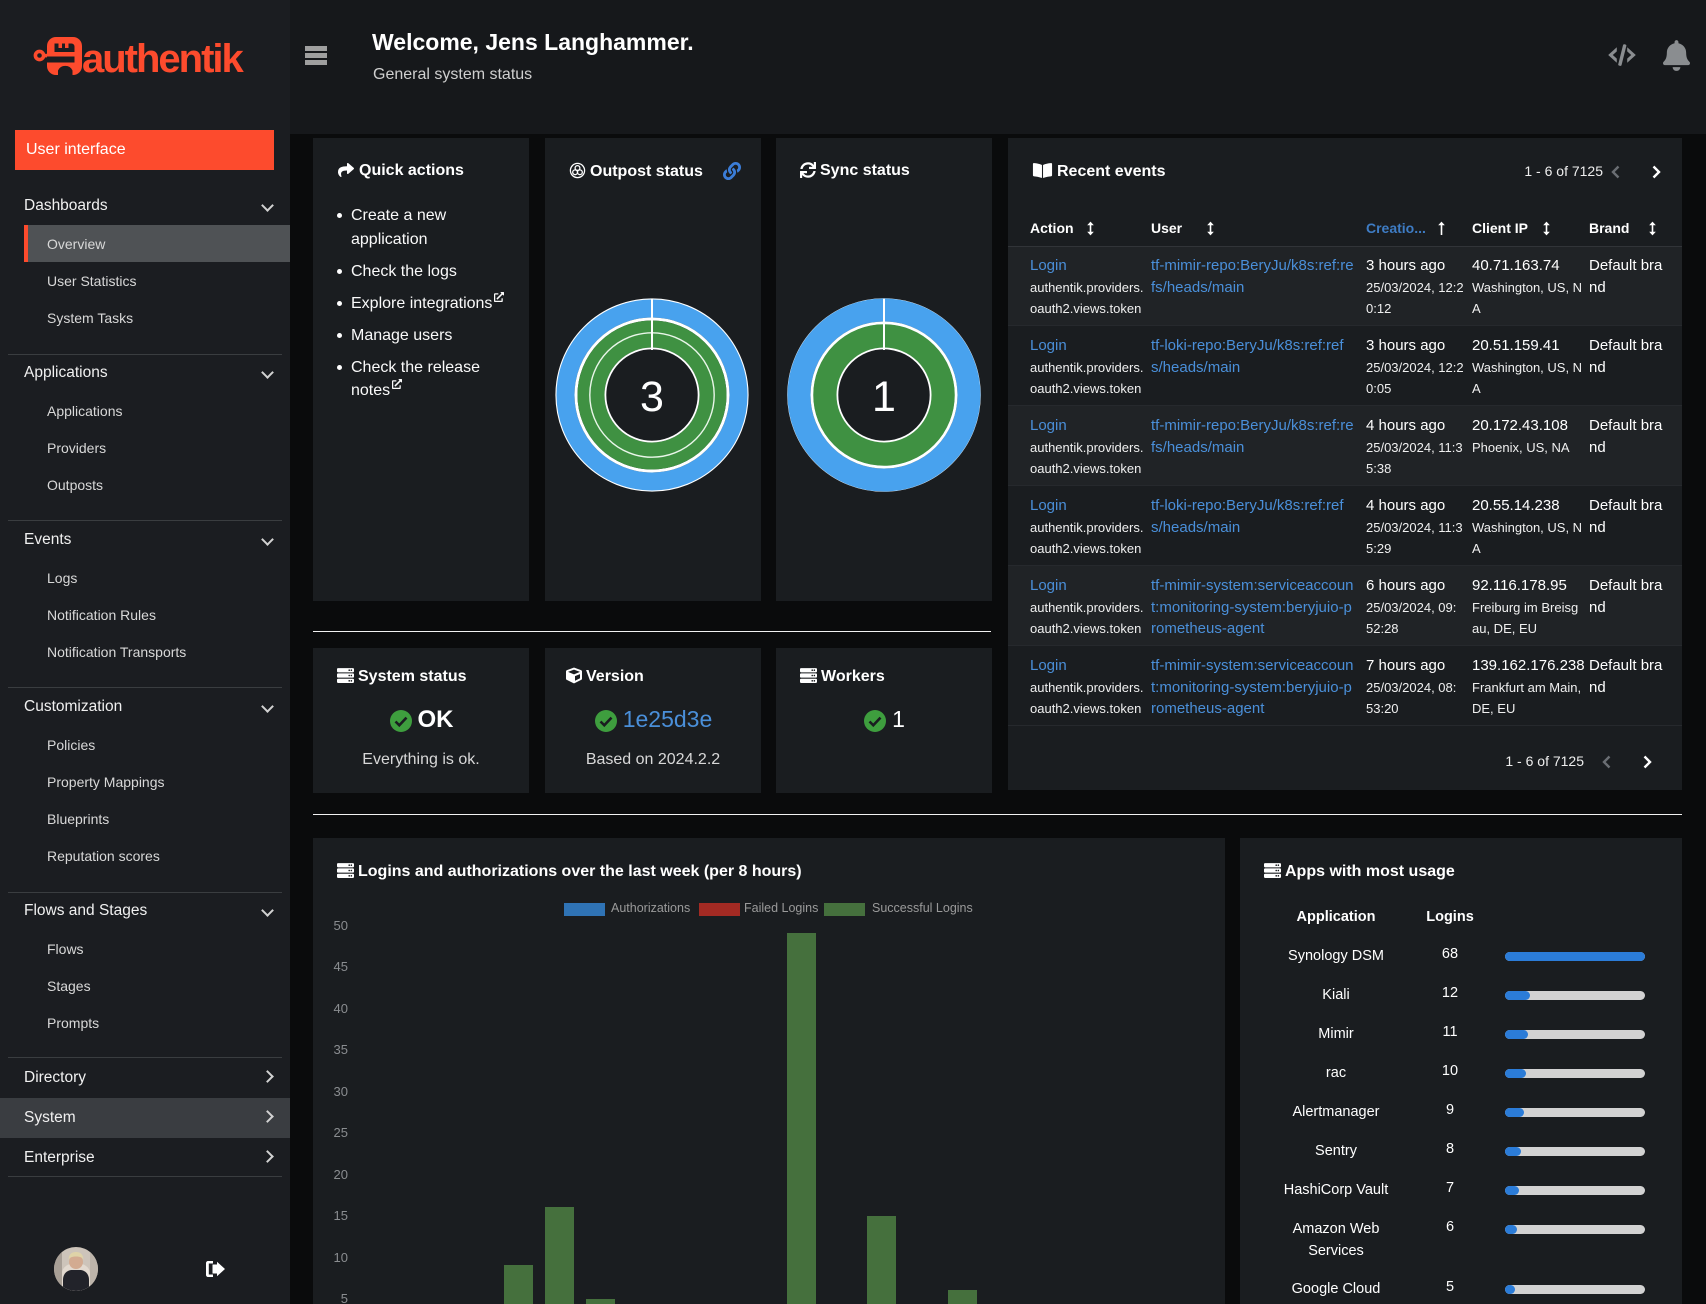 The image size is (1706, 1304). I want to click on svg-text: 1, so click(884, 397).